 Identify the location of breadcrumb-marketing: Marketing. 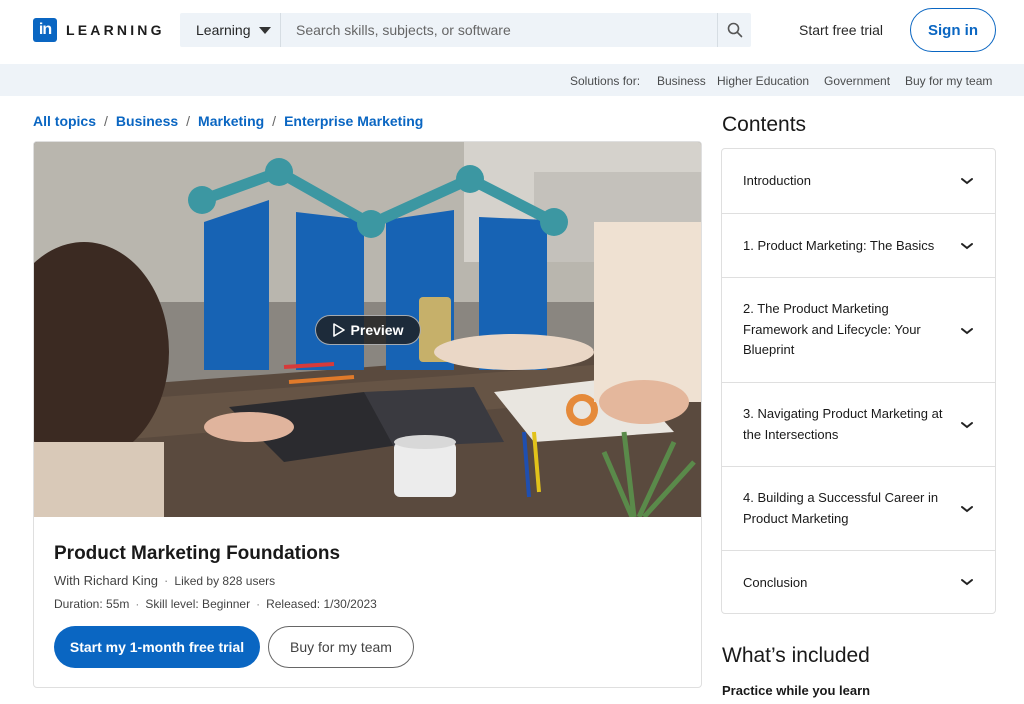
(231, 121).